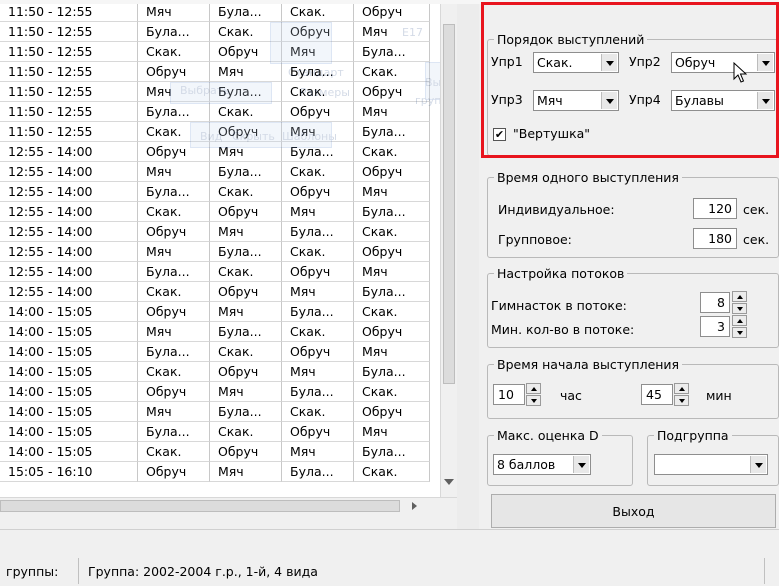 This screenshot has height=586, width=779. I want to click on ex4-dropdown-button, so click(765, 100).